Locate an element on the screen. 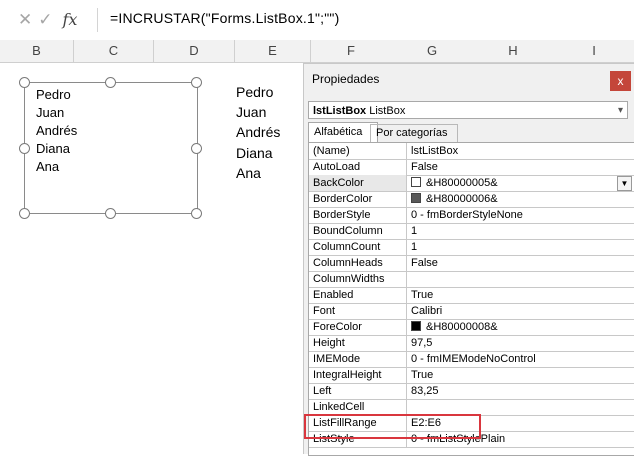  cancel-icon: ✕ is located at coordinates (25, 20).